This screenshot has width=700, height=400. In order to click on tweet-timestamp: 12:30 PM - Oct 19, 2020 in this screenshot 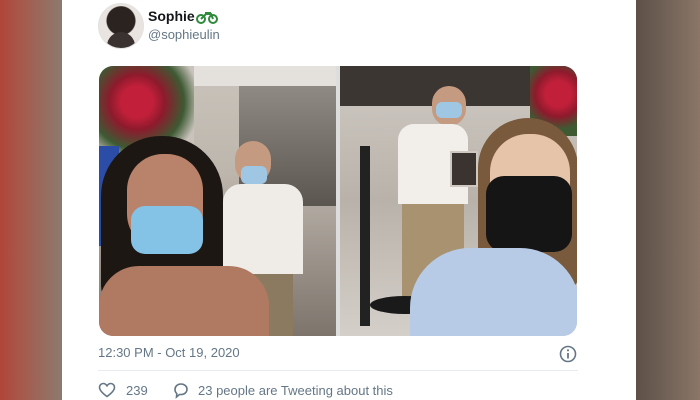, I will do `click(169, 352)`.